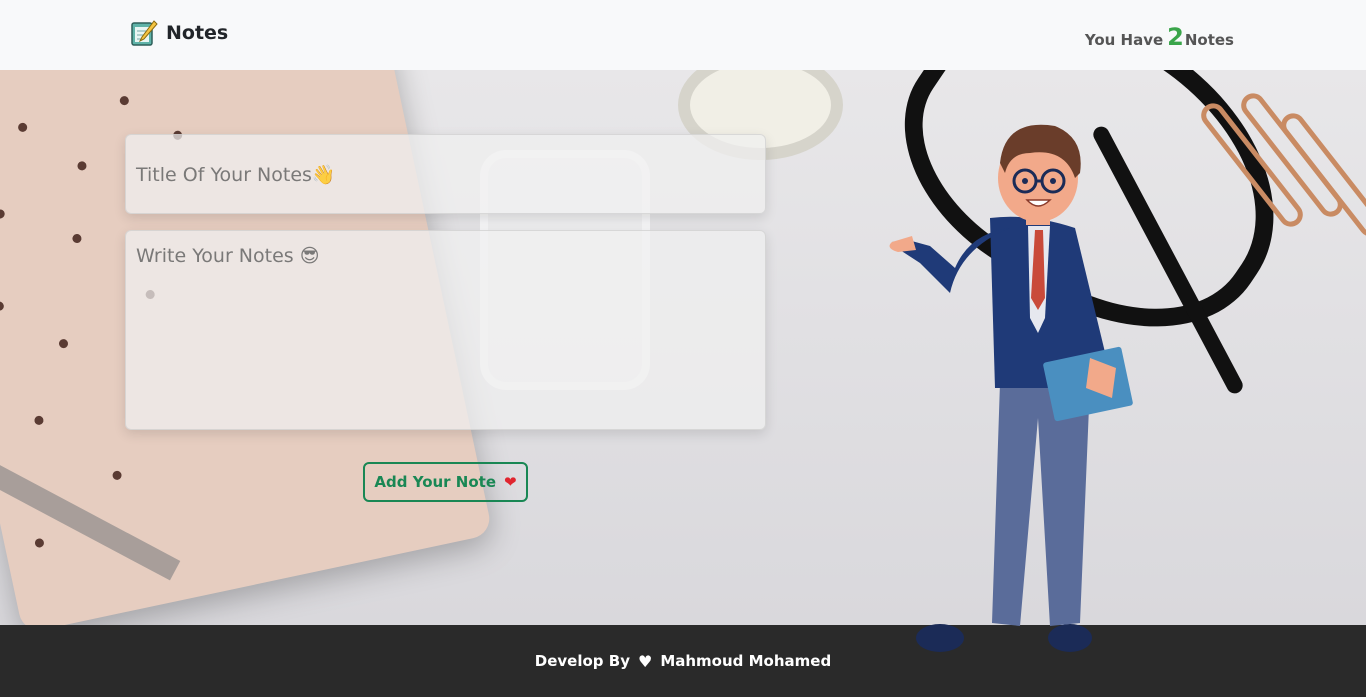 The width and height of the screenshot is (1366, 697). What do you see at coordinates (445, 174) in the screenshot?
I see `title-input: Title Of Your Notes👋` at bounding box center [445, 174].